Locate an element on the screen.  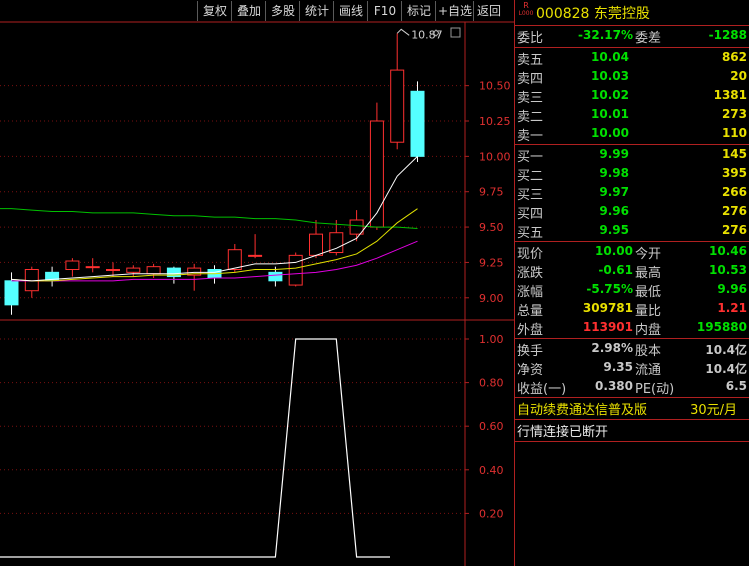
sell-level-1: 卖一 10.00 110 is located at coordinates (632, 134).